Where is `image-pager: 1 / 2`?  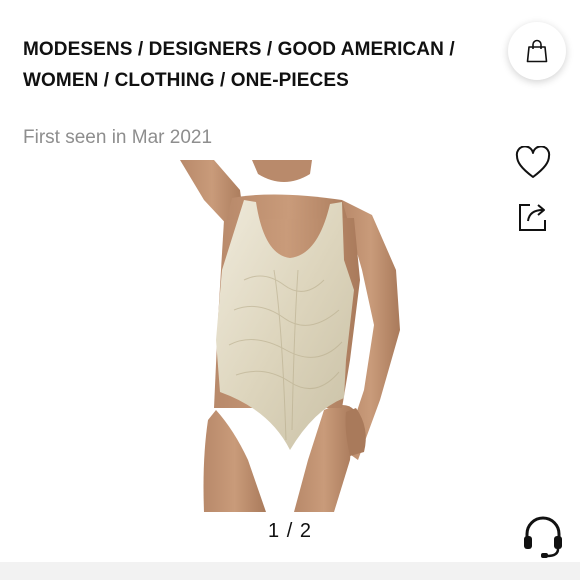
image-pager: 1 / 2 is located at coordinates (290, 531).